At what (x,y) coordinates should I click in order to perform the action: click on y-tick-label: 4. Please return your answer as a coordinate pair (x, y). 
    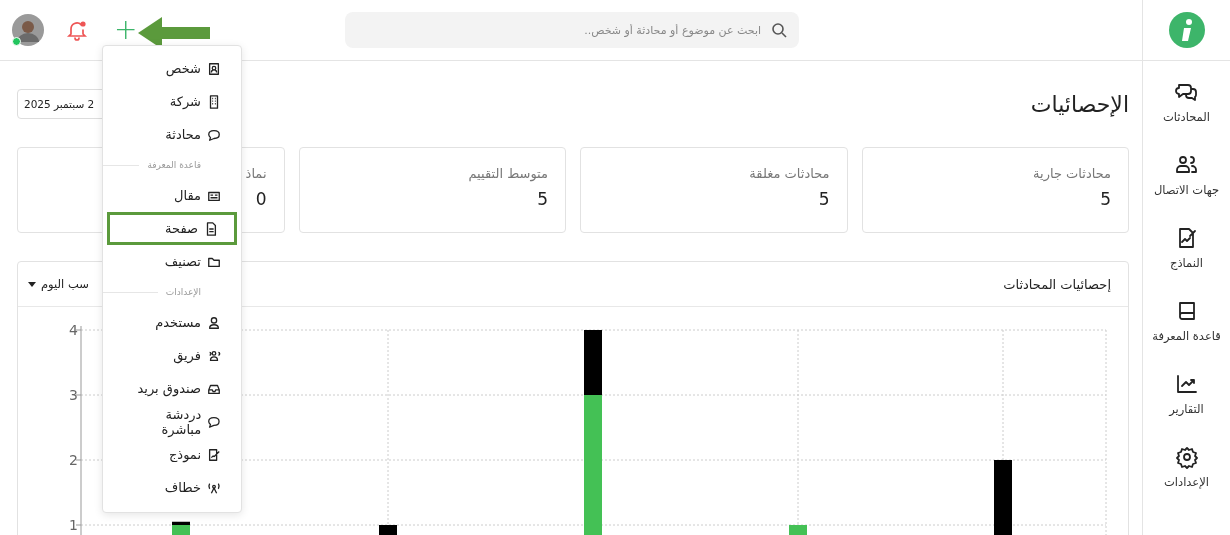
    Looking at the image, I should click on (73, 330).